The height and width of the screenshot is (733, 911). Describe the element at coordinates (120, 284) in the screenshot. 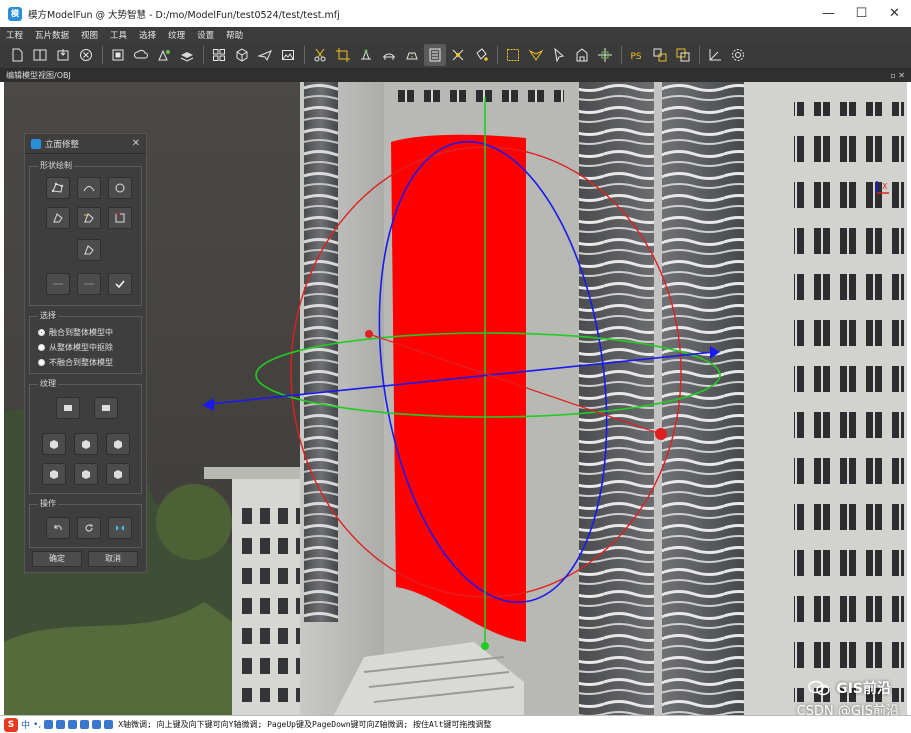

I see `confirm-check-icon` at that location.